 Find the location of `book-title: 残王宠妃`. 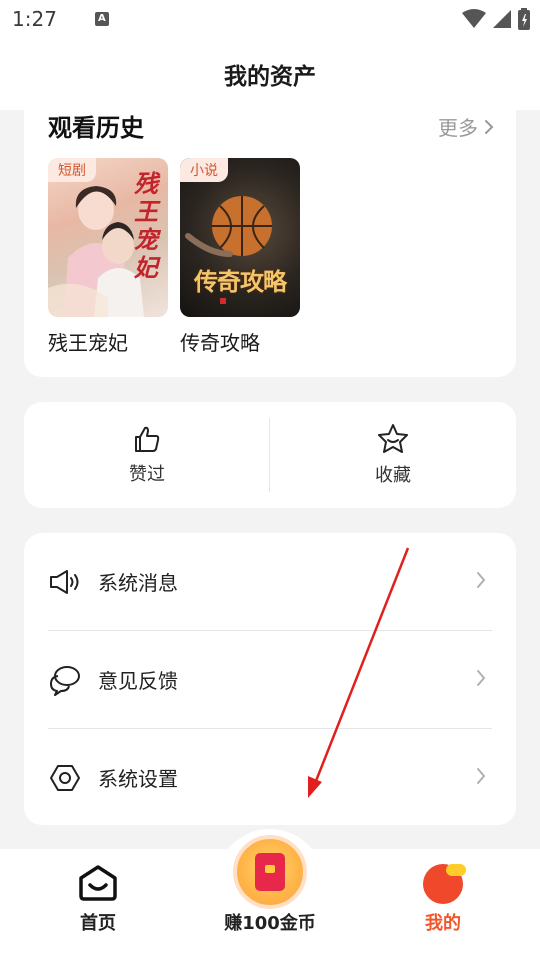

book-title: 残王宠妃 is located at coordinates (108, 341).